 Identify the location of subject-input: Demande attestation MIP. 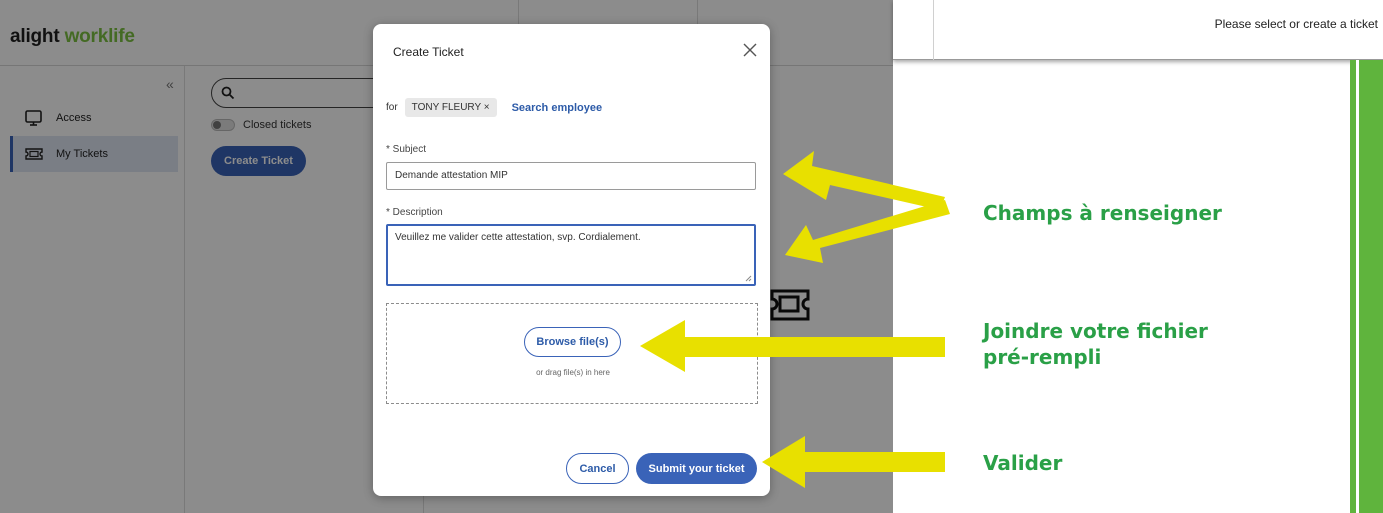
(571, 176).